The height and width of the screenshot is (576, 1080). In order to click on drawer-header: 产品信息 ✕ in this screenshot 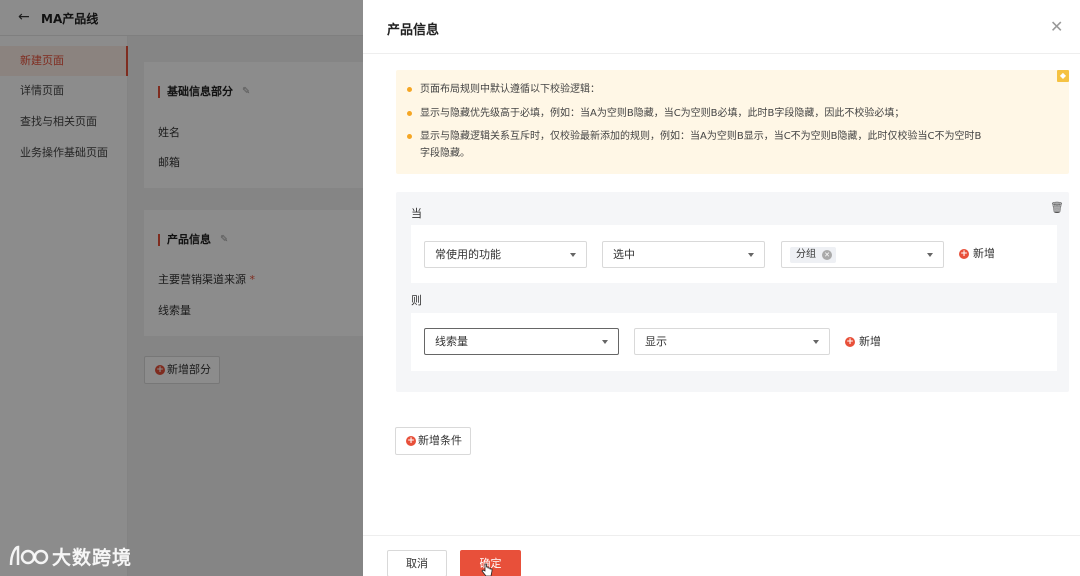, I will do `click(721, 27)`.